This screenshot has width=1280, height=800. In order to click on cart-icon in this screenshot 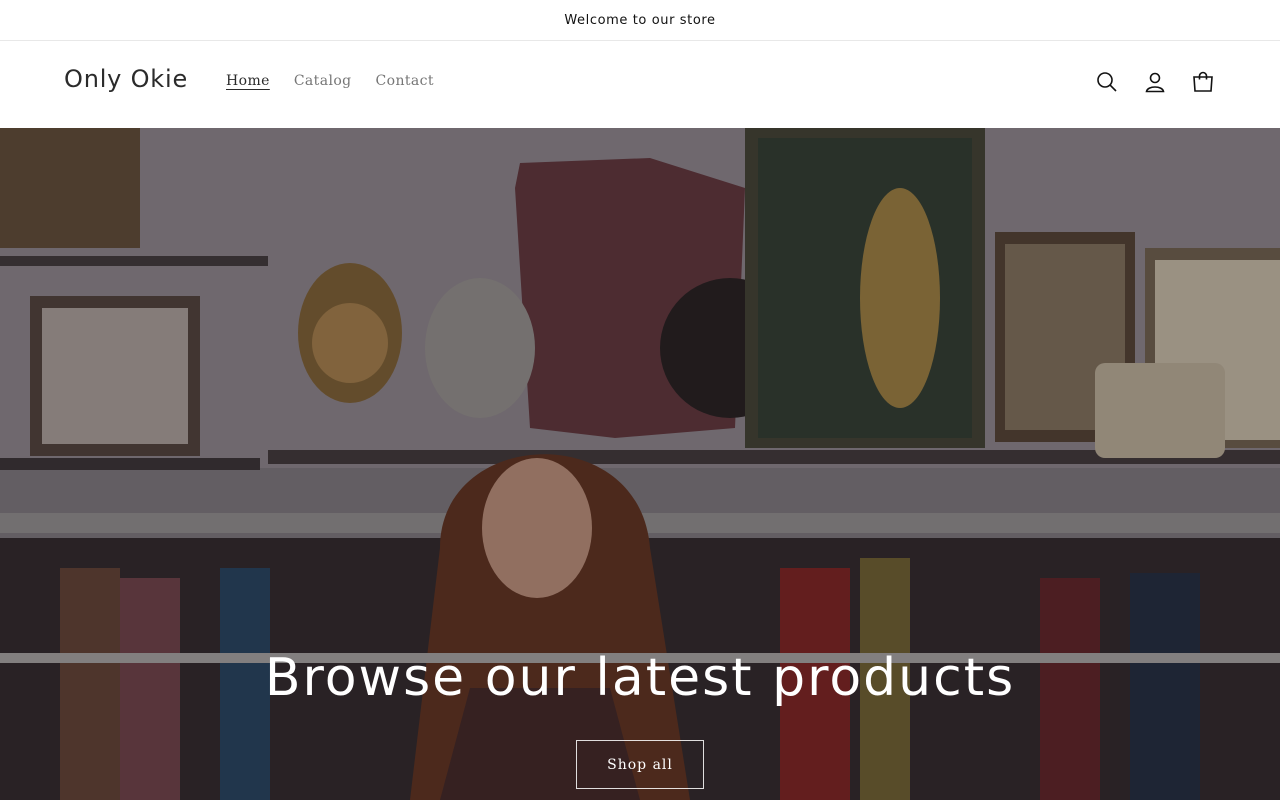, I will do `click(1203, 82)`.